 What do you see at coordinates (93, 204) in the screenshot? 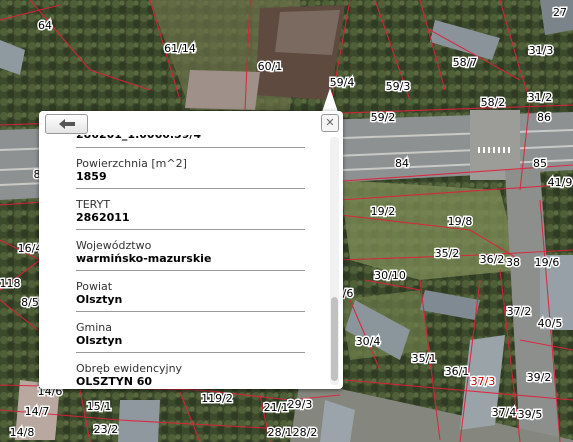
I see `field-label: TERYT` at bounding box center [93, 204].